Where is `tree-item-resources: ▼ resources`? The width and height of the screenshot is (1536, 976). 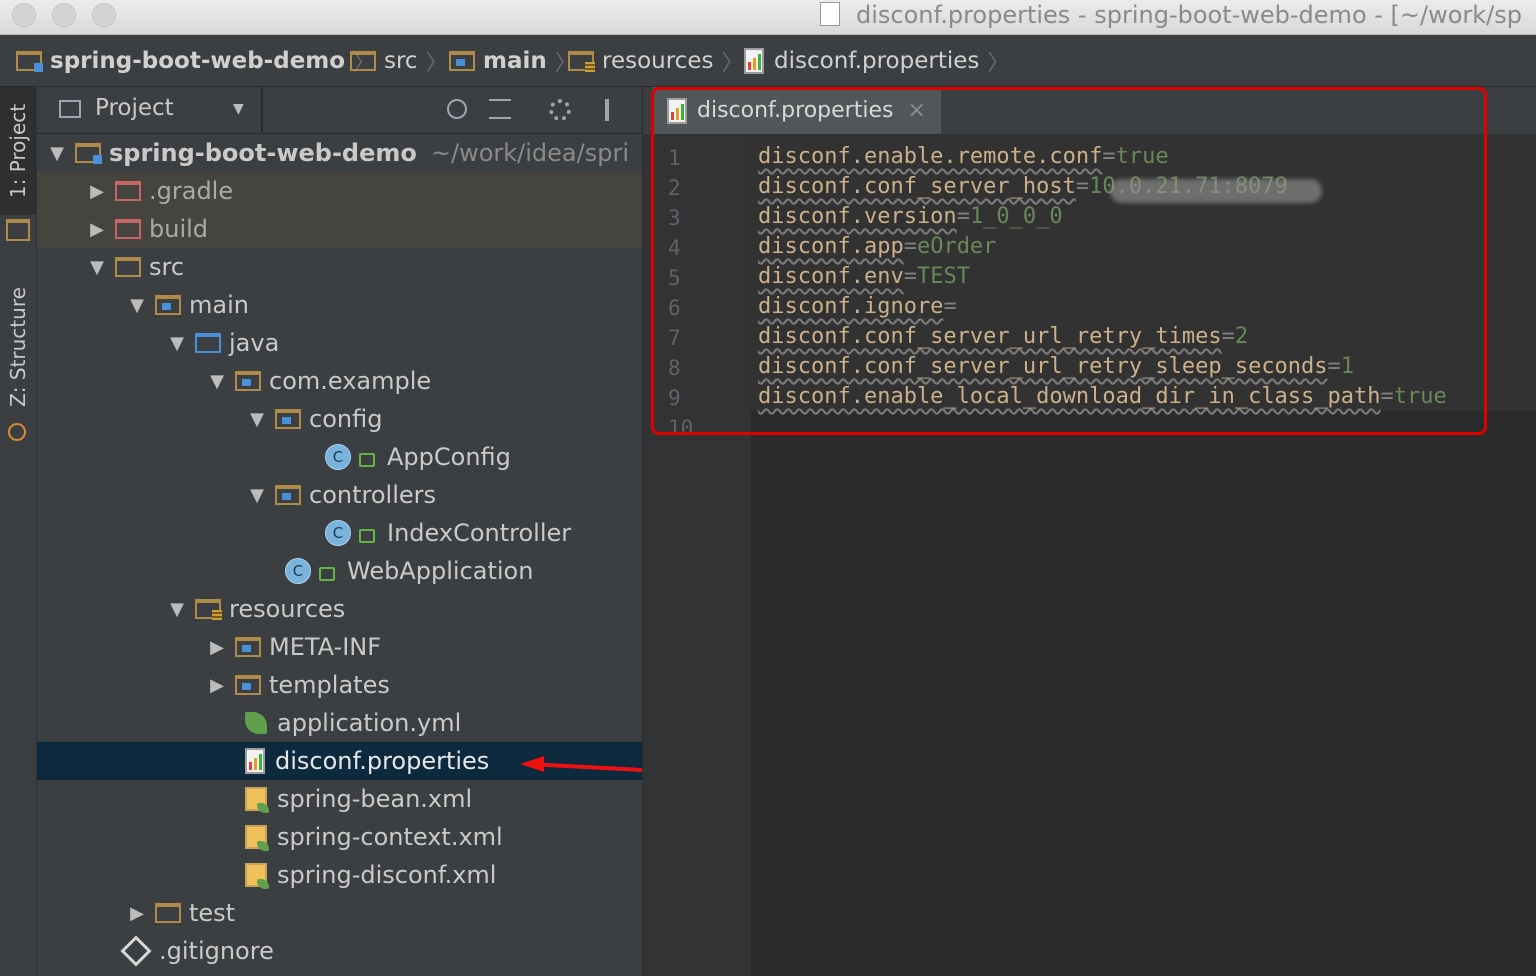
tree-item-resources: ▼ resources is located at coordinates (339, 609).